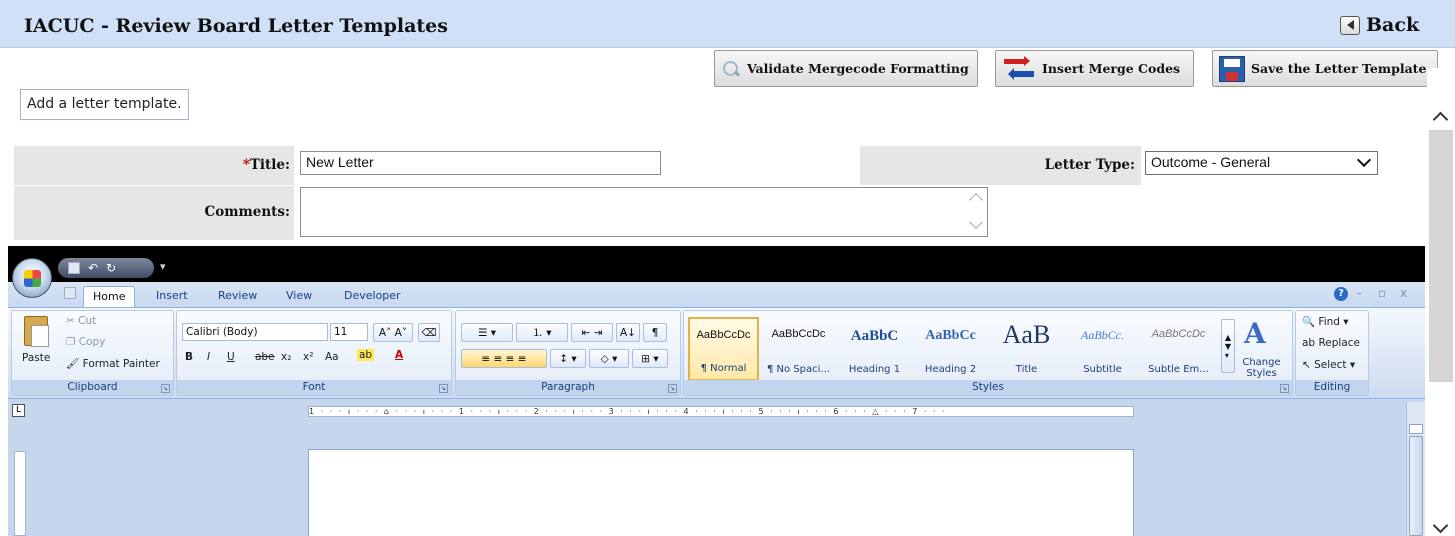 Image resolution: width=1455 pixels, height=536 pixels. Describe the element at coordinates (32, 278) in the screenshot. I see `office-button-icon` at that location.